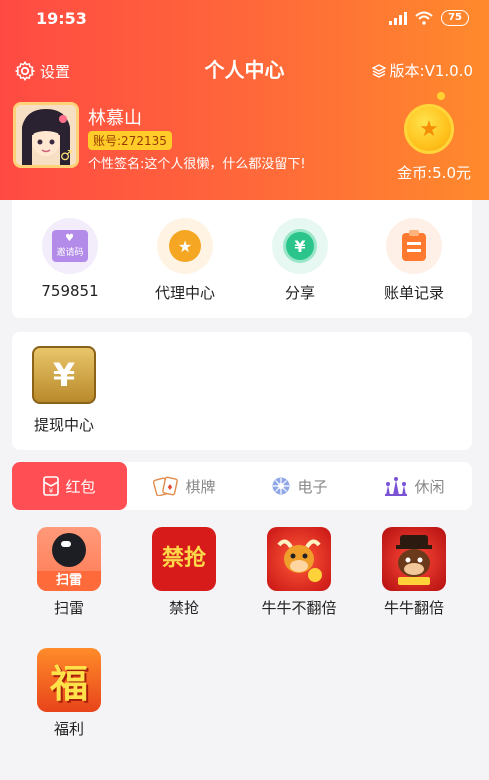  What do you see at coordinates (68, 683) in the screenshot?
I see `welfare-badge: 福` at bounding box center [68, 683].